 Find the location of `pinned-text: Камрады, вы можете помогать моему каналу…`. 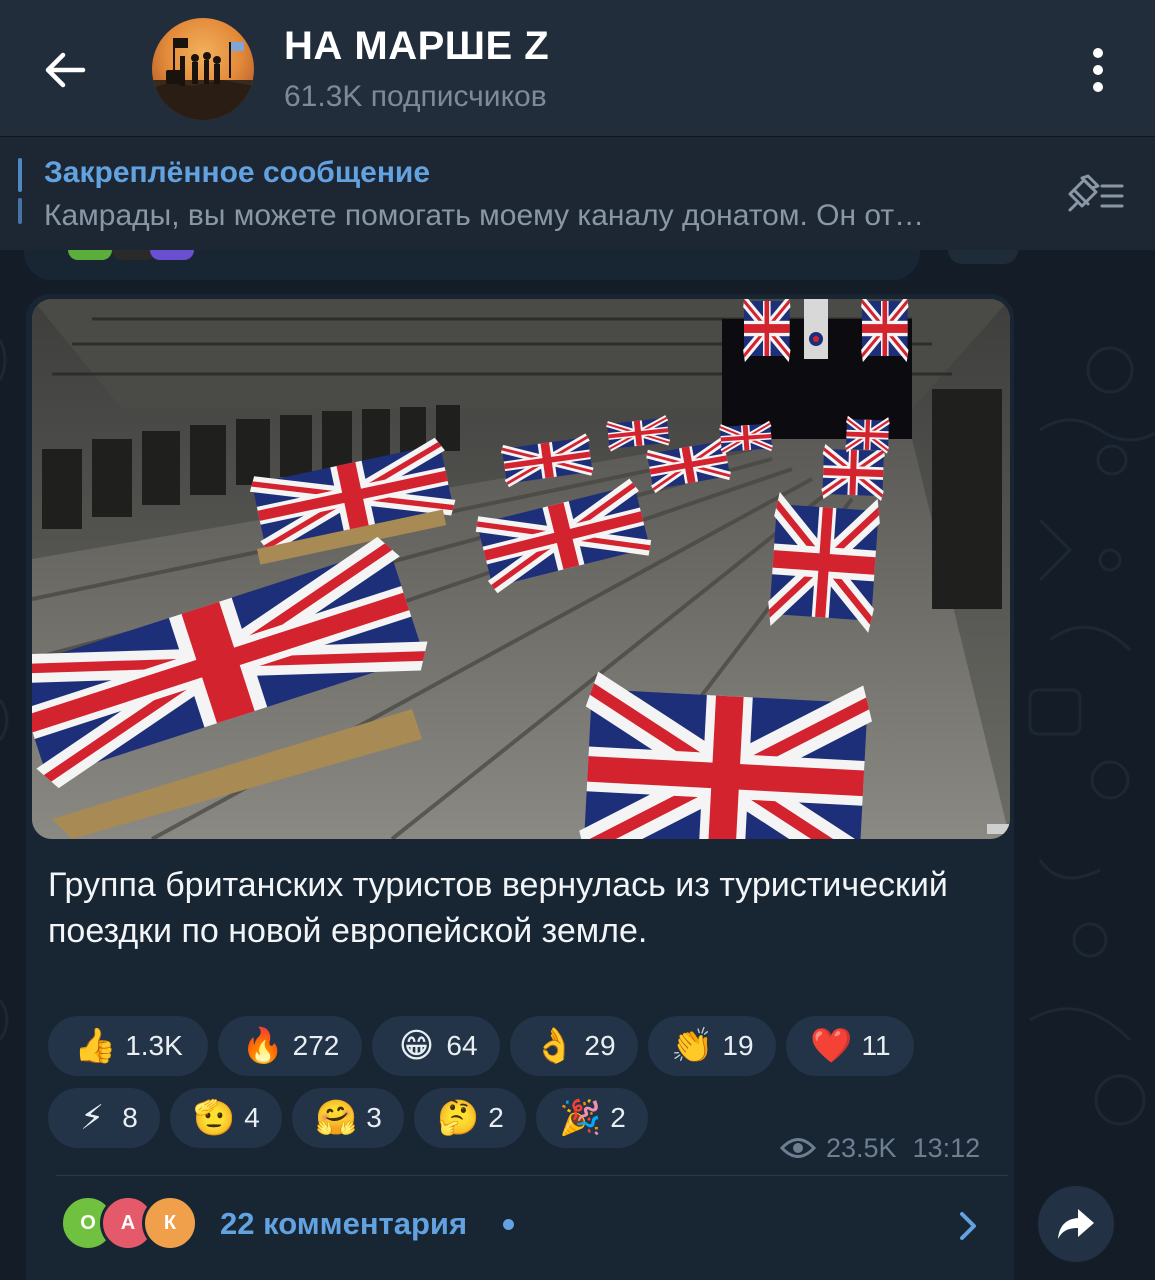

pinned-text: Камрады, вы можете помогать моему каналу… is located at coordinates (484, 215).